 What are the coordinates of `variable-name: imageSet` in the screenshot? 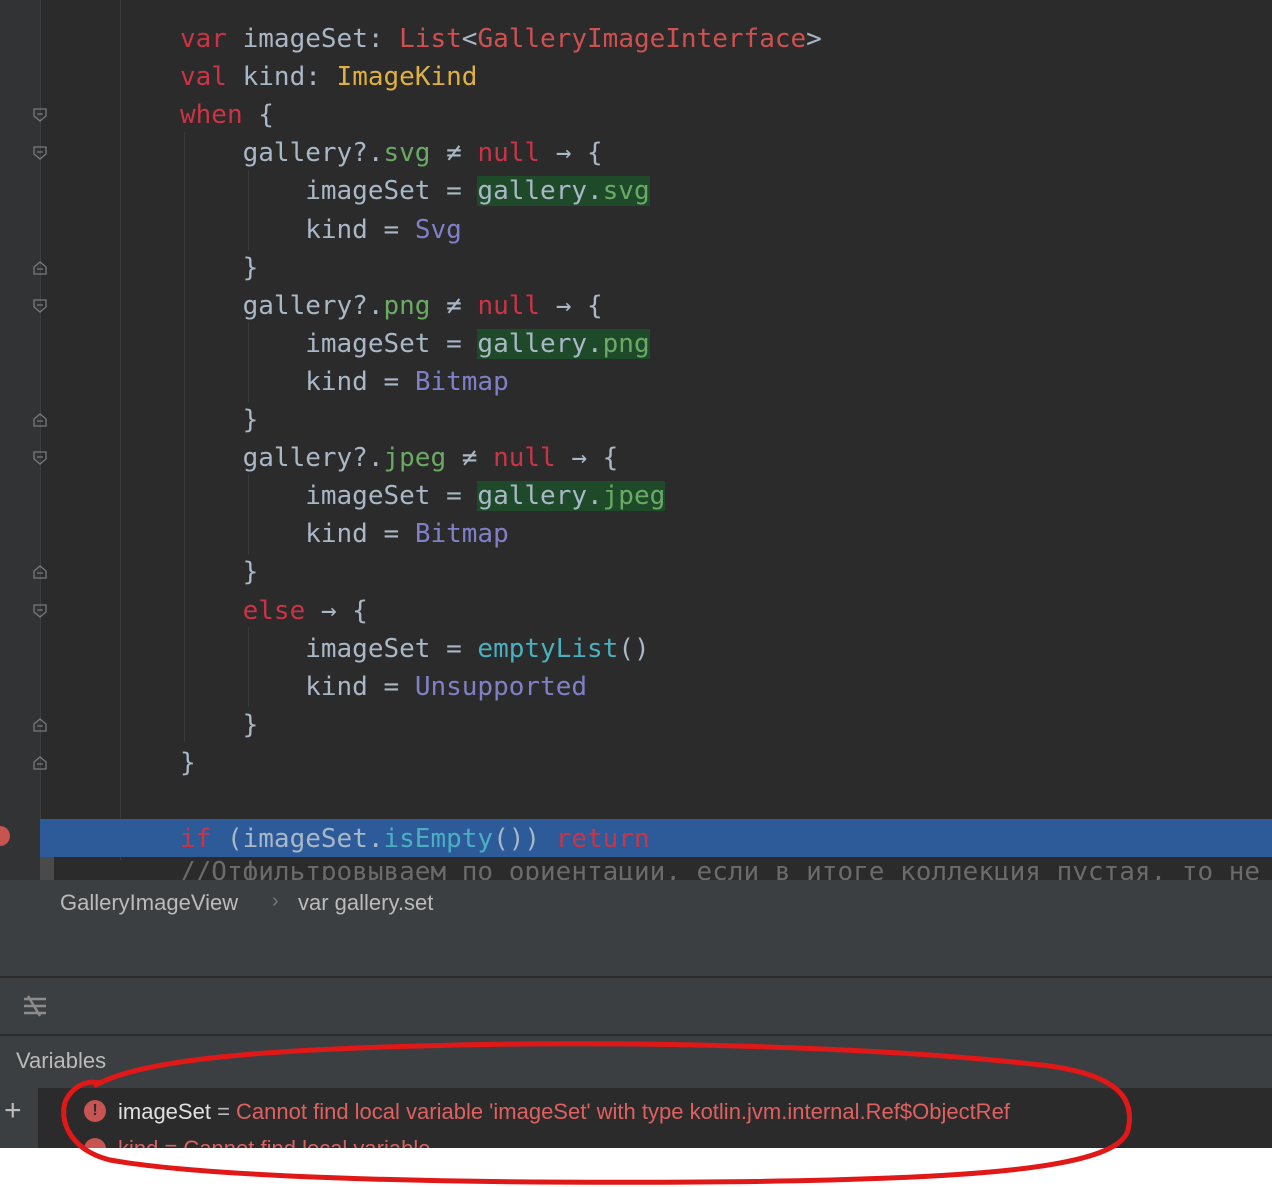 It's located at (164, 1111).